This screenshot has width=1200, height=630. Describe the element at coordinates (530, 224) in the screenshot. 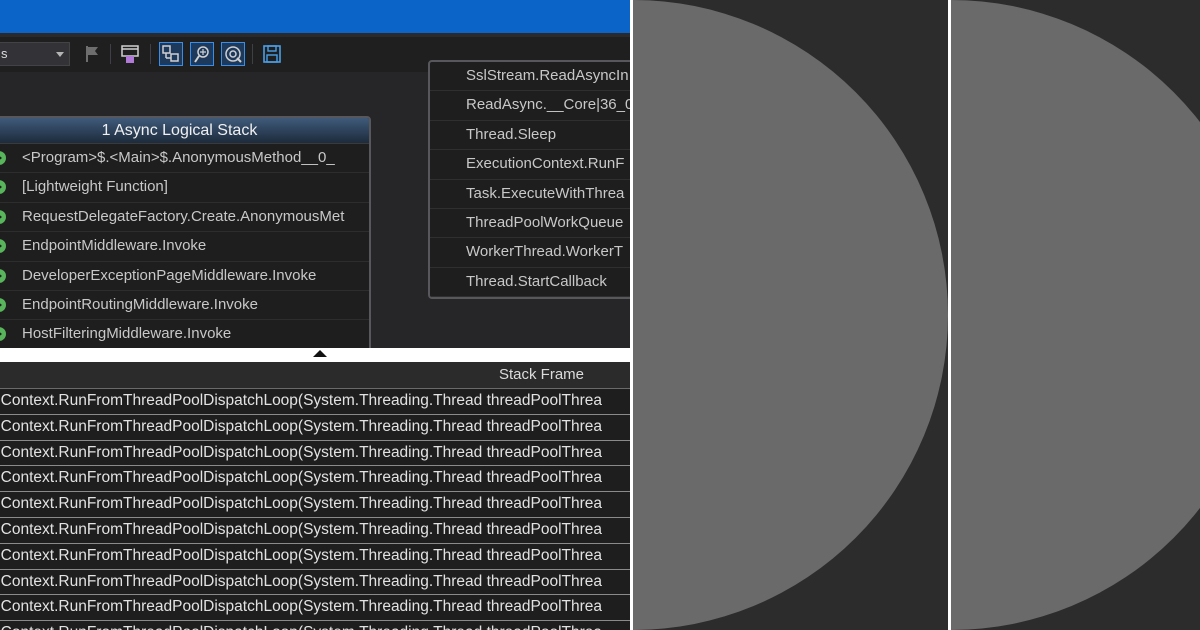

I see `thread-frame: ThreadPoolWorkQueue` at that location.